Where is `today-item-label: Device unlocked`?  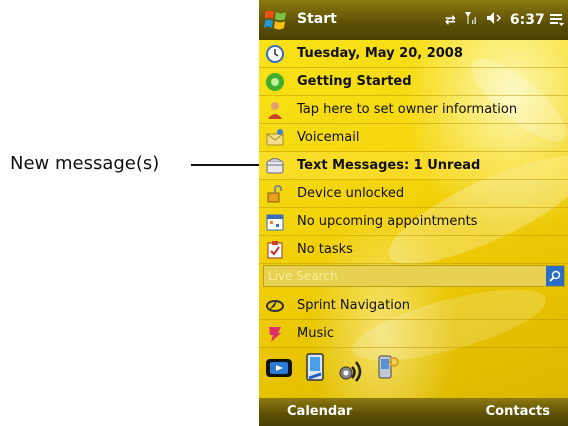 today-item-label: Device unlocked is located at coordinates (351, 193).